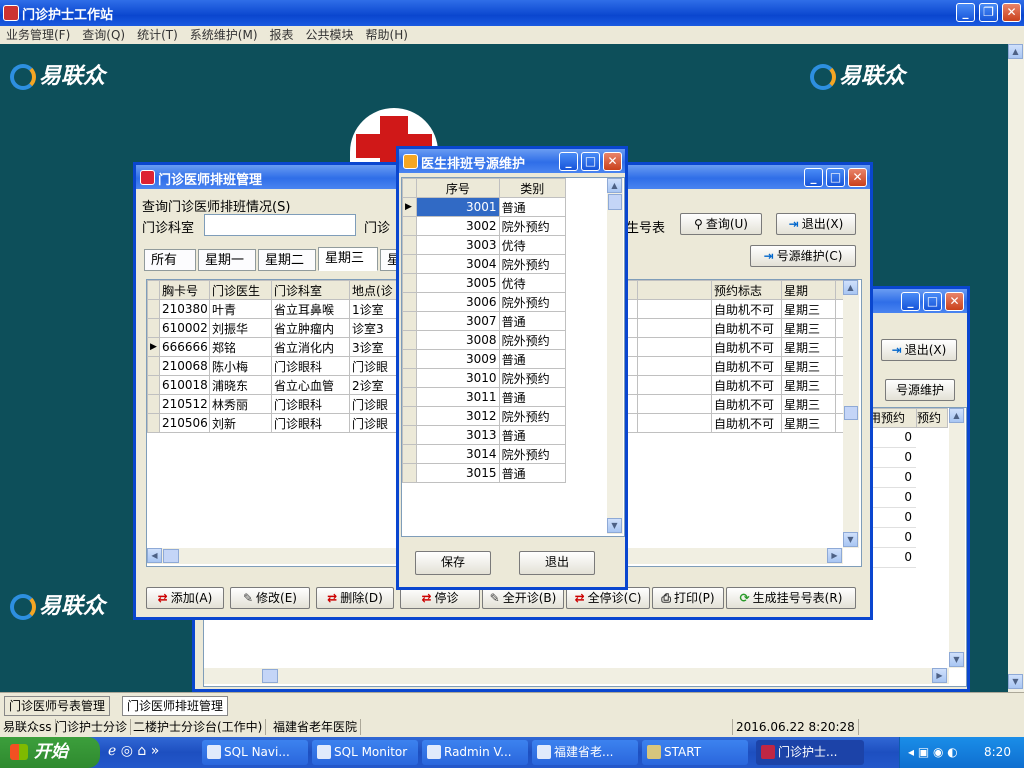  I want to click on window-tab-schedule: 门诊医师排班管理, so click(175, 706).